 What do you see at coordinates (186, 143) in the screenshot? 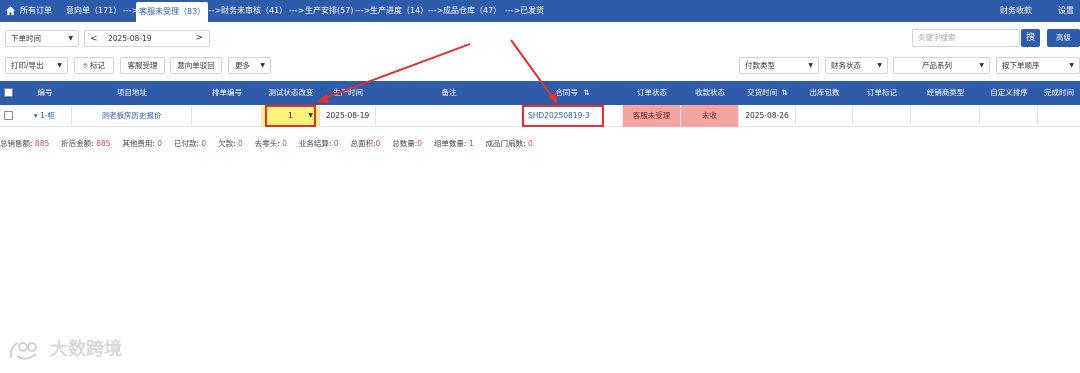
I see `summary-paid-label: 已付款:` at bounding box center [186, 143].